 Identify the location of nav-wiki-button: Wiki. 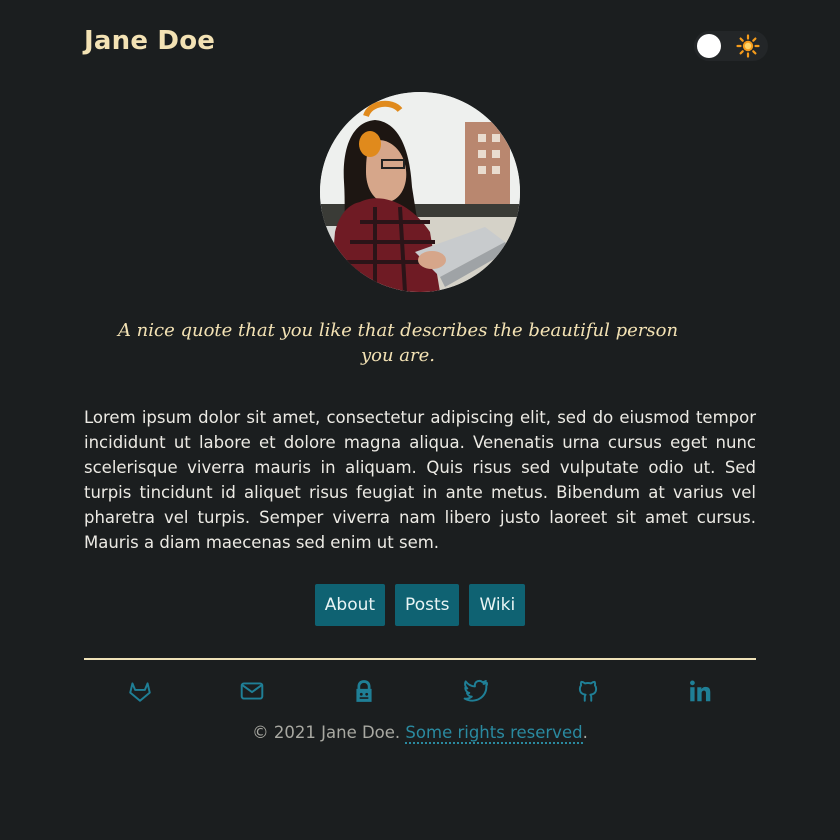
(497, 605).